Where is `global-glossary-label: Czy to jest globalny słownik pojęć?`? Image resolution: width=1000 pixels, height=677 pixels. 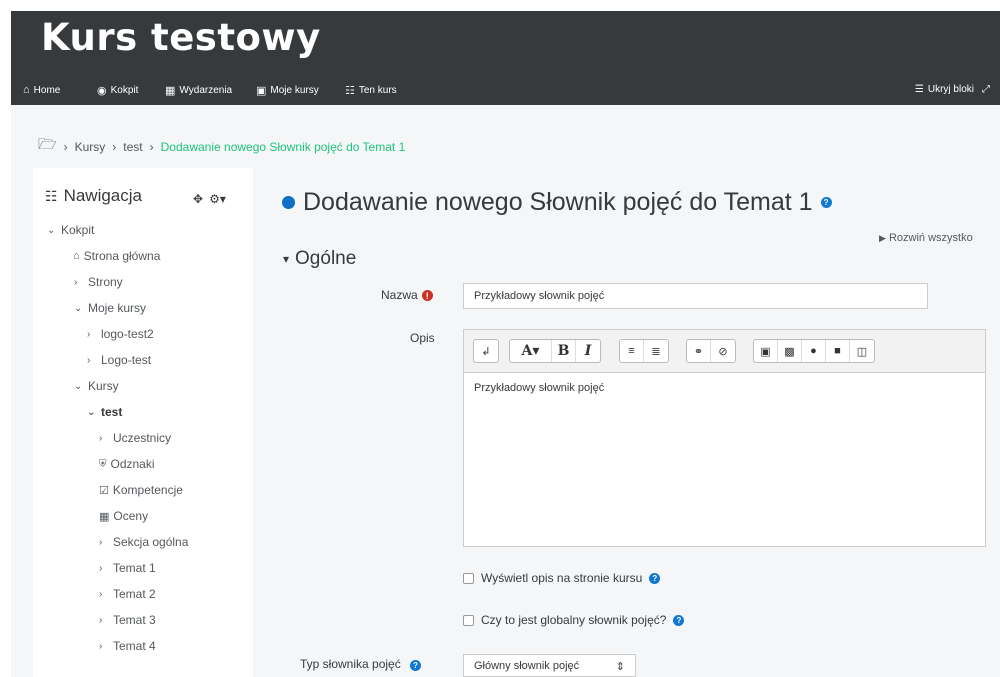 global-glossary-label: Czy to jest globalny słownik pojęć? is located at coordinates (574, 620).